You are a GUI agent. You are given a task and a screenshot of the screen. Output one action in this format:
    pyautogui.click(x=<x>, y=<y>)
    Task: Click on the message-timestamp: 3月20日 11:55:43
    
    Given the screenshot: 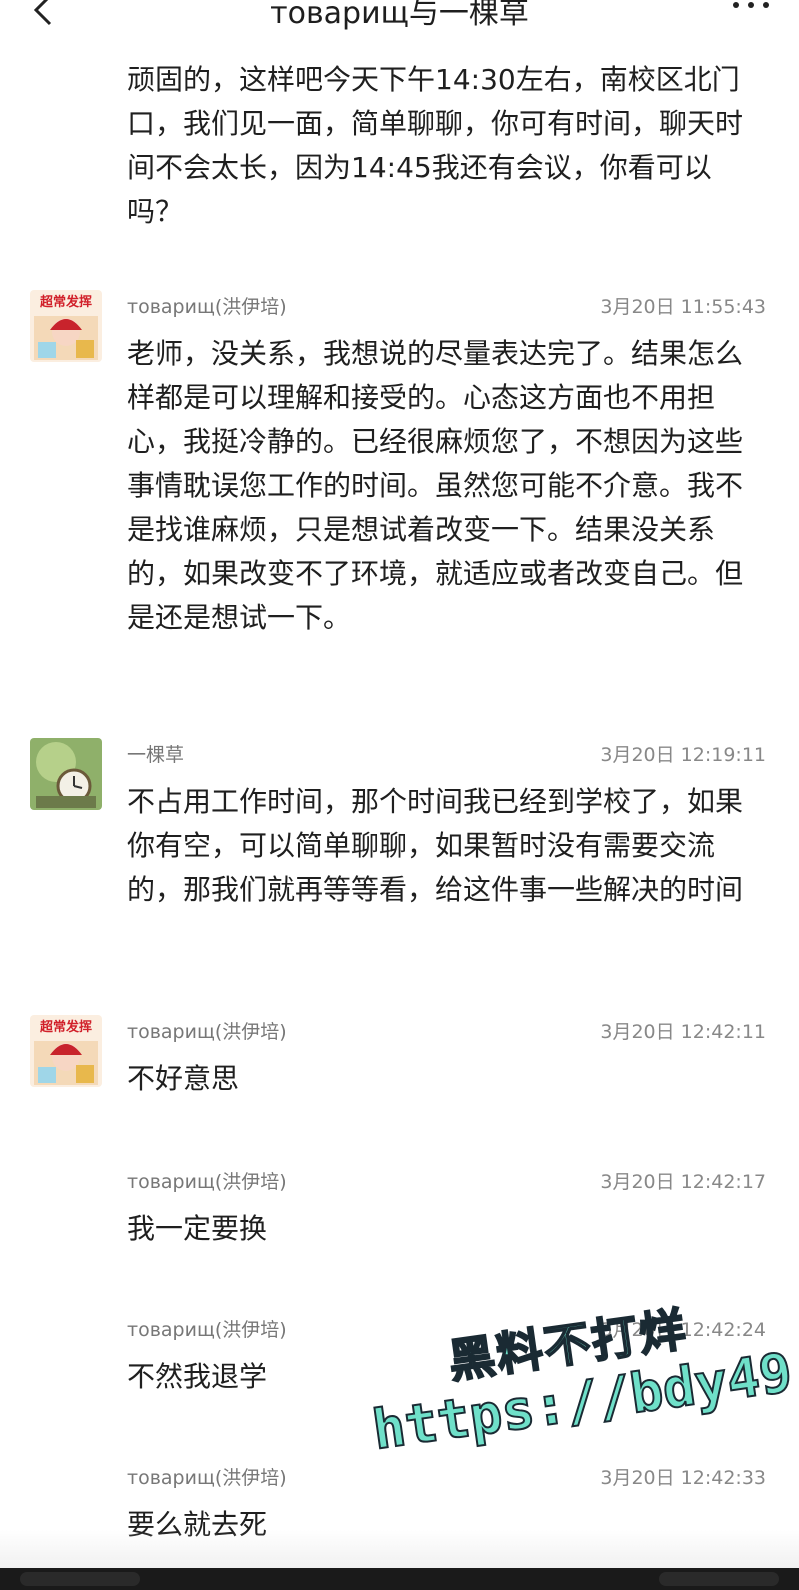 What is the action you would take?
    pyautogui.click(x=683, y=307)
    